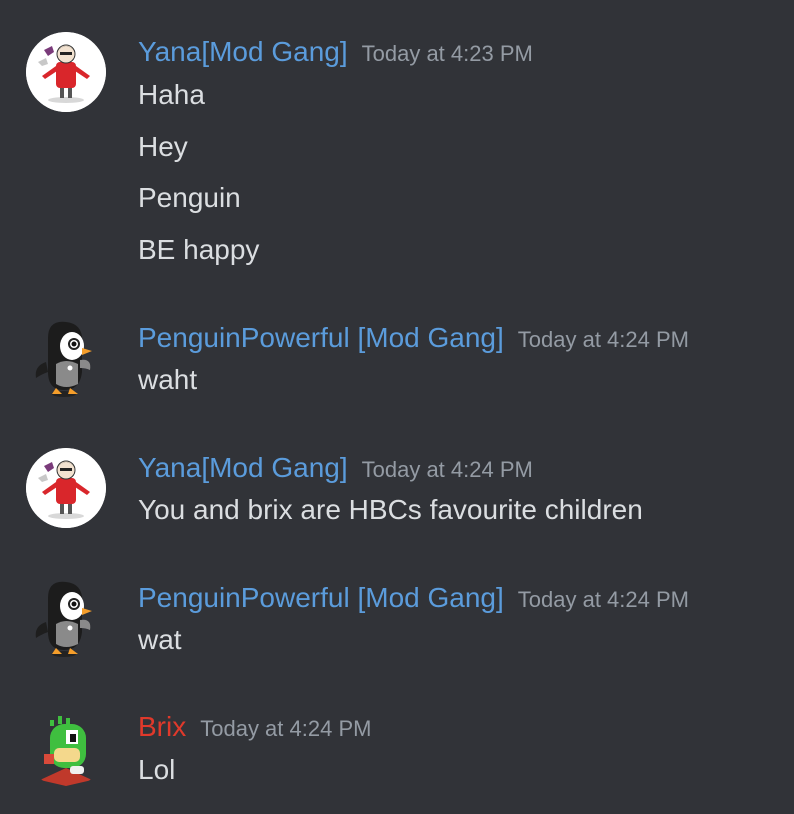 This screenshot has width=794, height=814. Describe the element at coordinates (162, 726) in the screenshot. I see `username: Brix` at that location.